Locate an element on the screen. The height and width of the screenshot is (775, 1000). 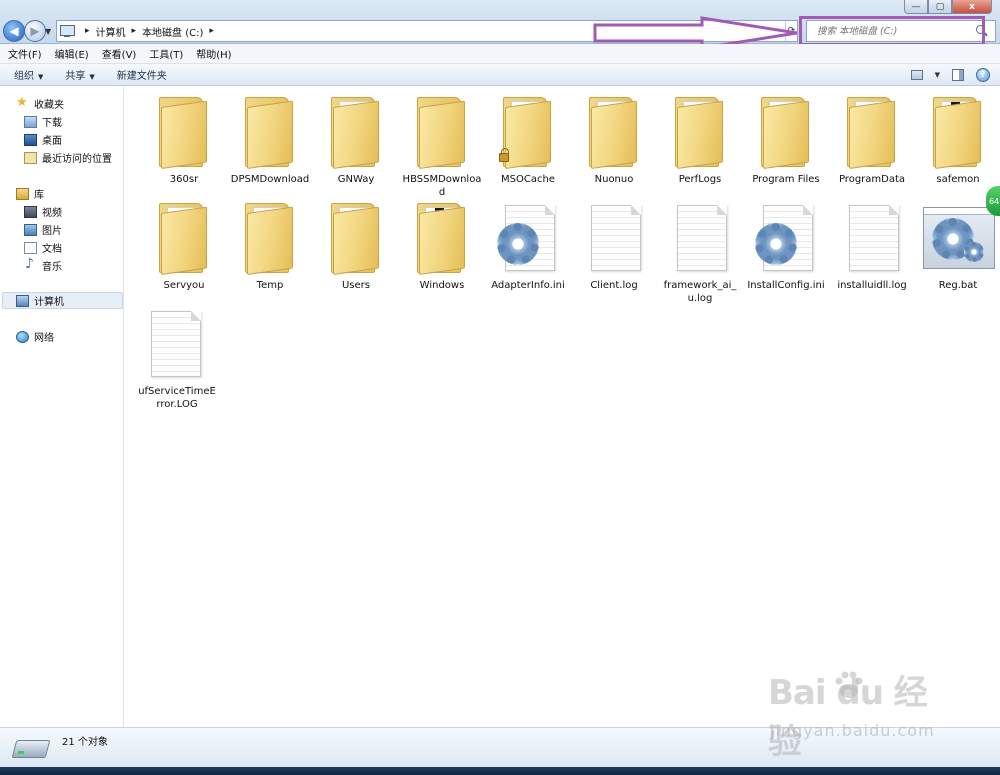
file-item: installuidll.log is located at coordinates (872, 244).